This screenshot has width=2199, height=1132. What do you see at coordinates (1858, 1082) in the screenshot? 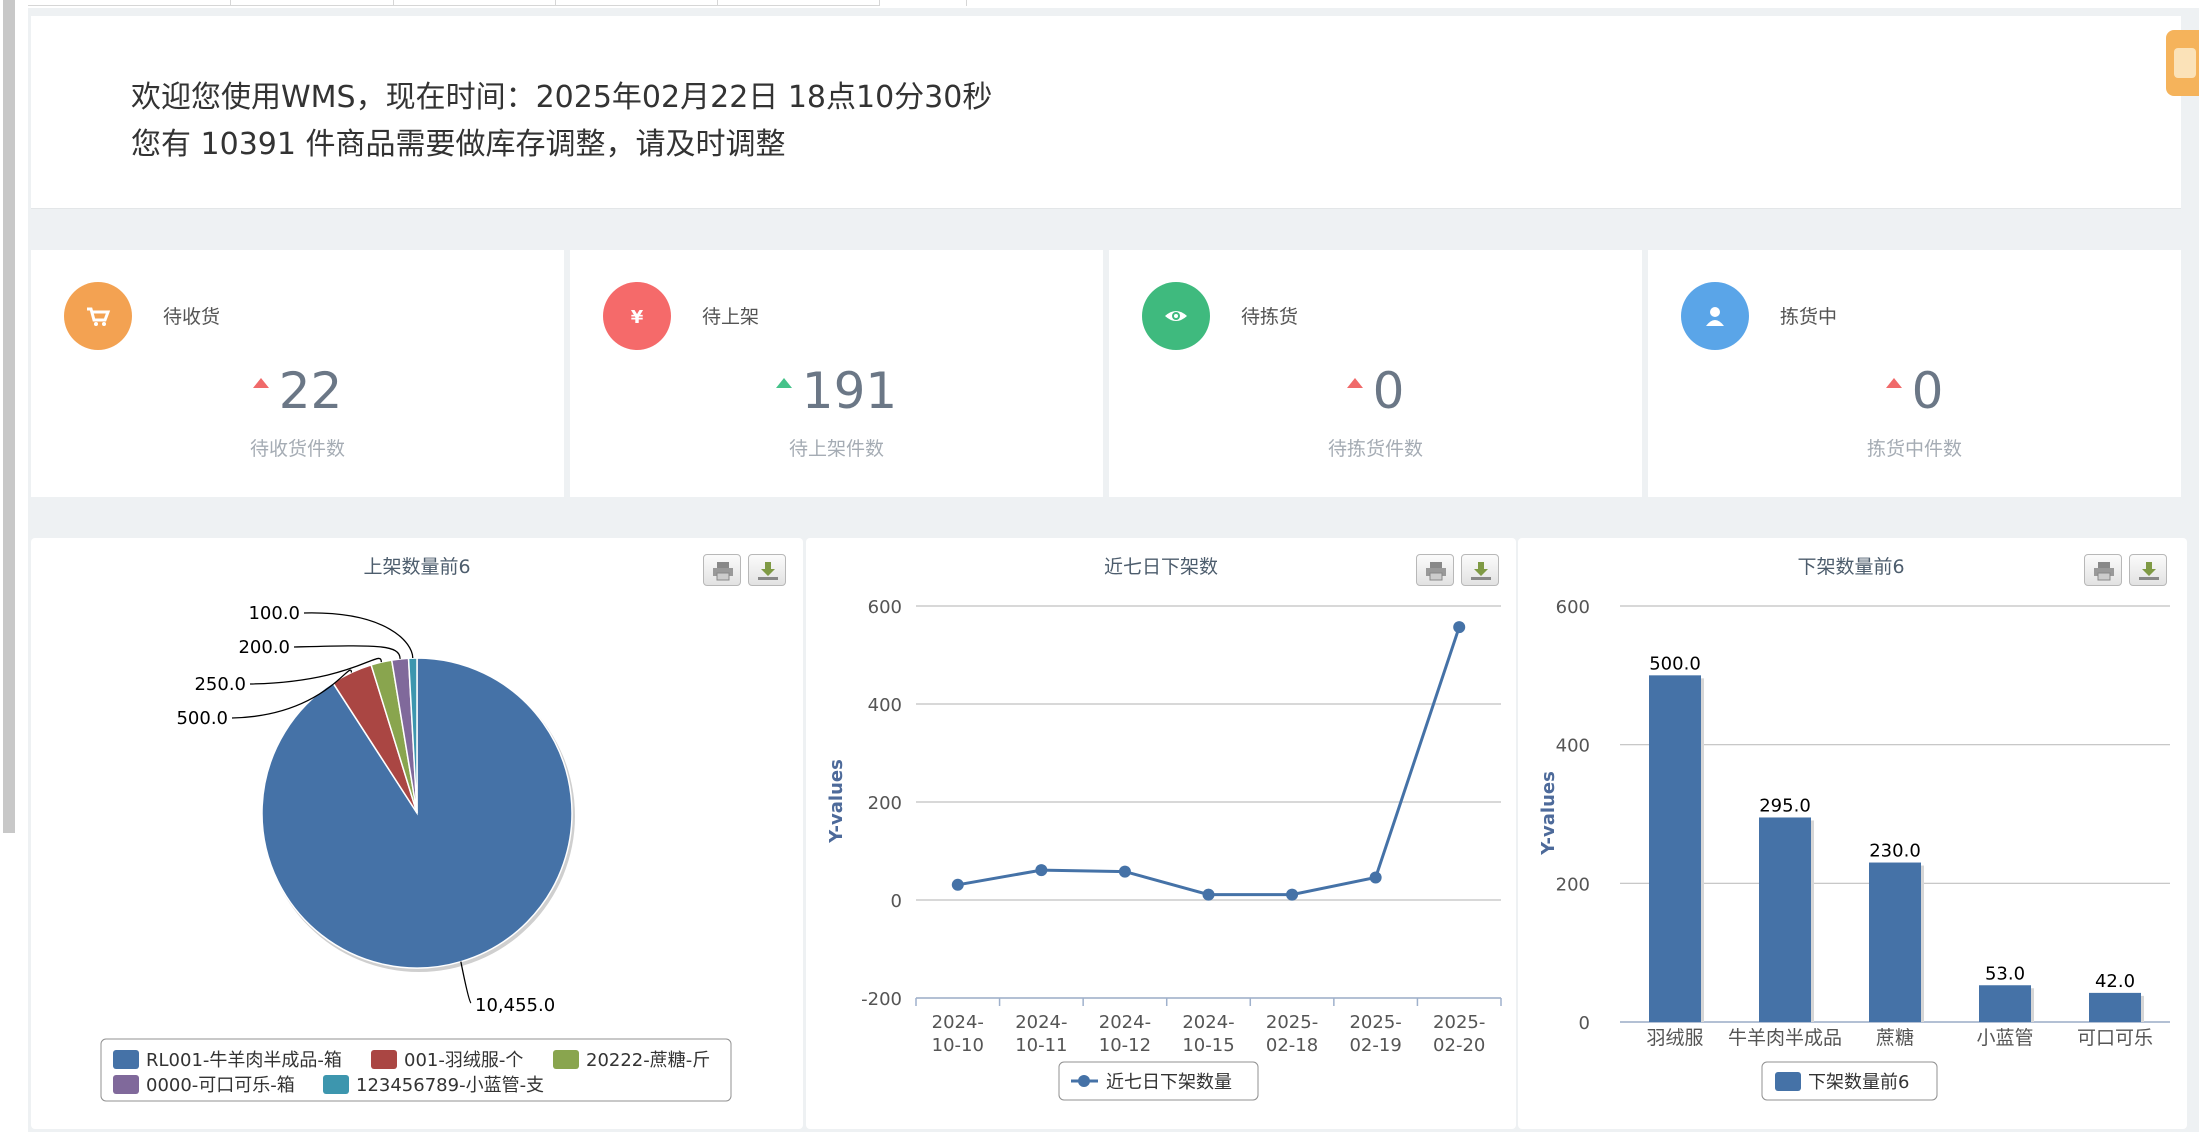
I see `legend-item: 下架数量前6` at bounding box center [1858, 1082].